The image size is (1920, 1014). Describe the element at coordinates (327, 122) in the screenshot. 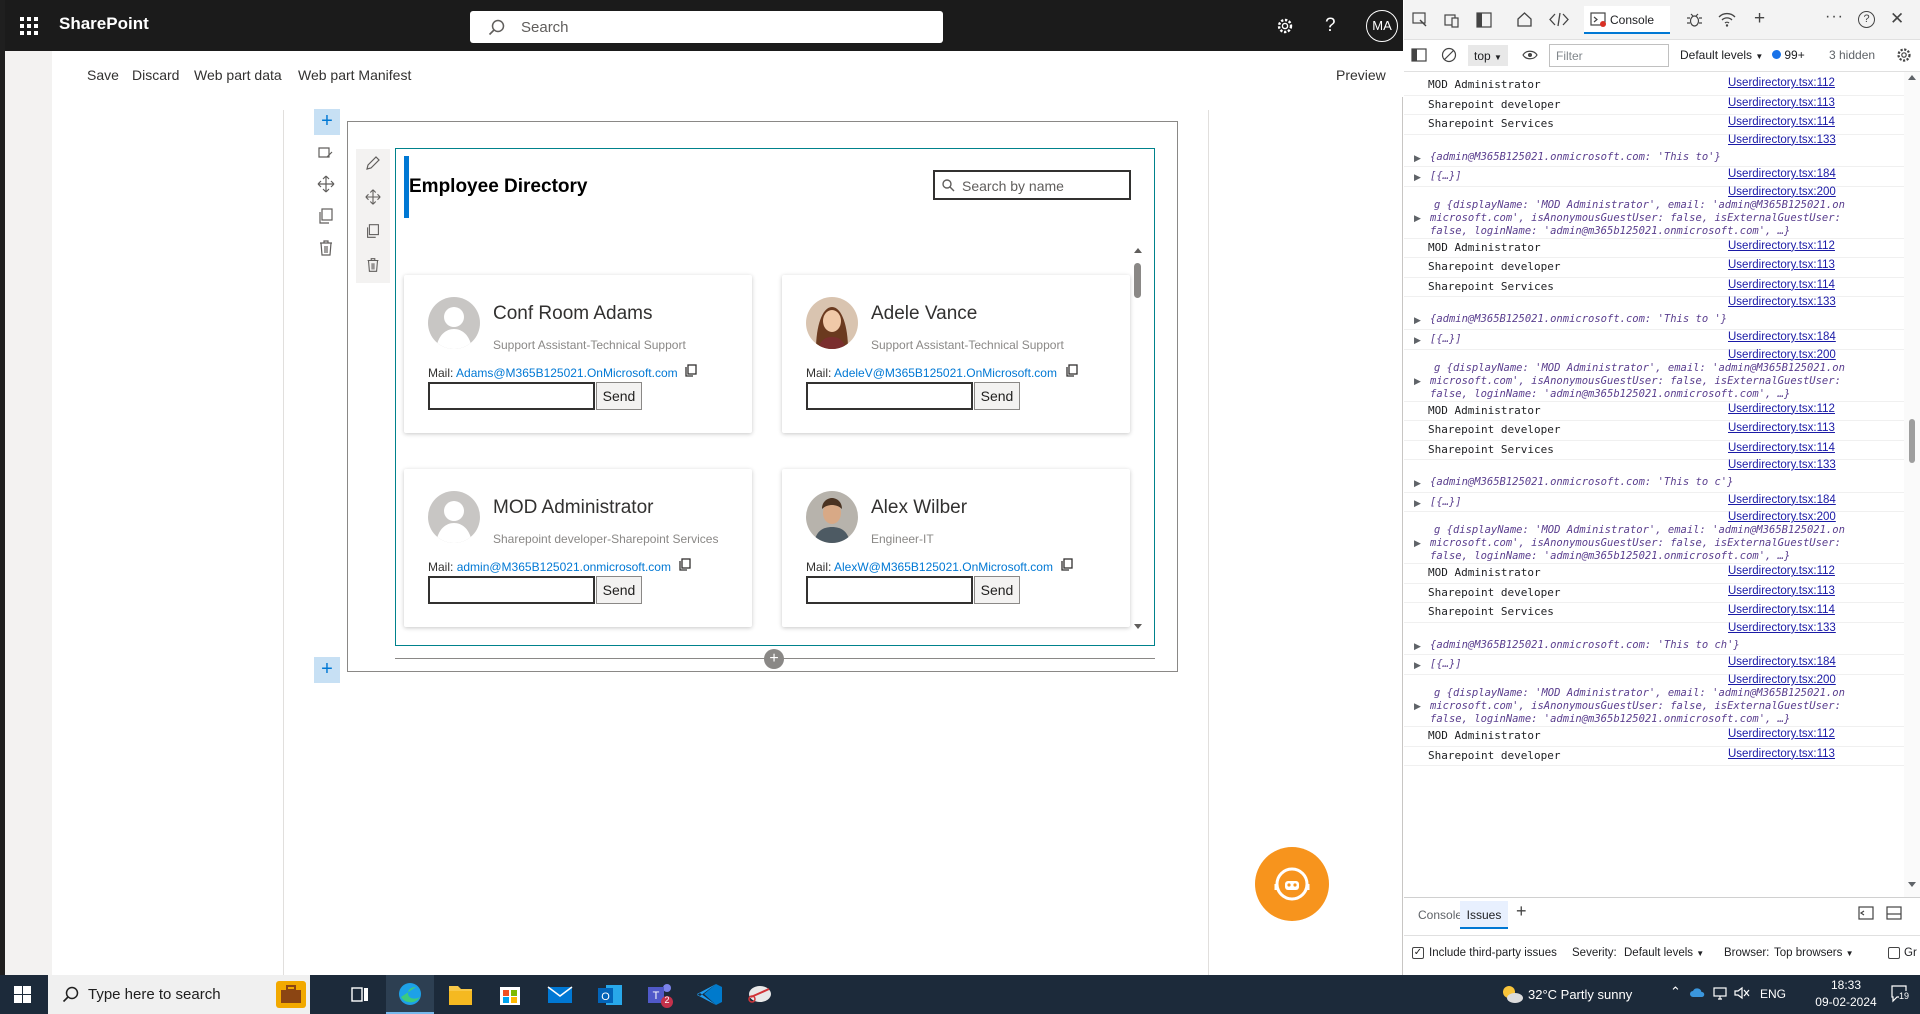

I see `add-section-top-button: +` at that location.